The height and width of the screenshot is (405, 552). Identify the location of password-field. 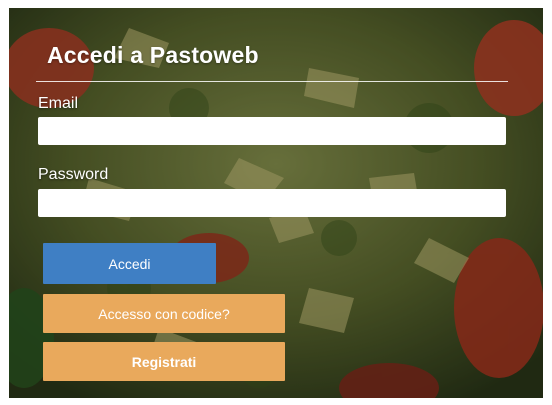
(272, 203).